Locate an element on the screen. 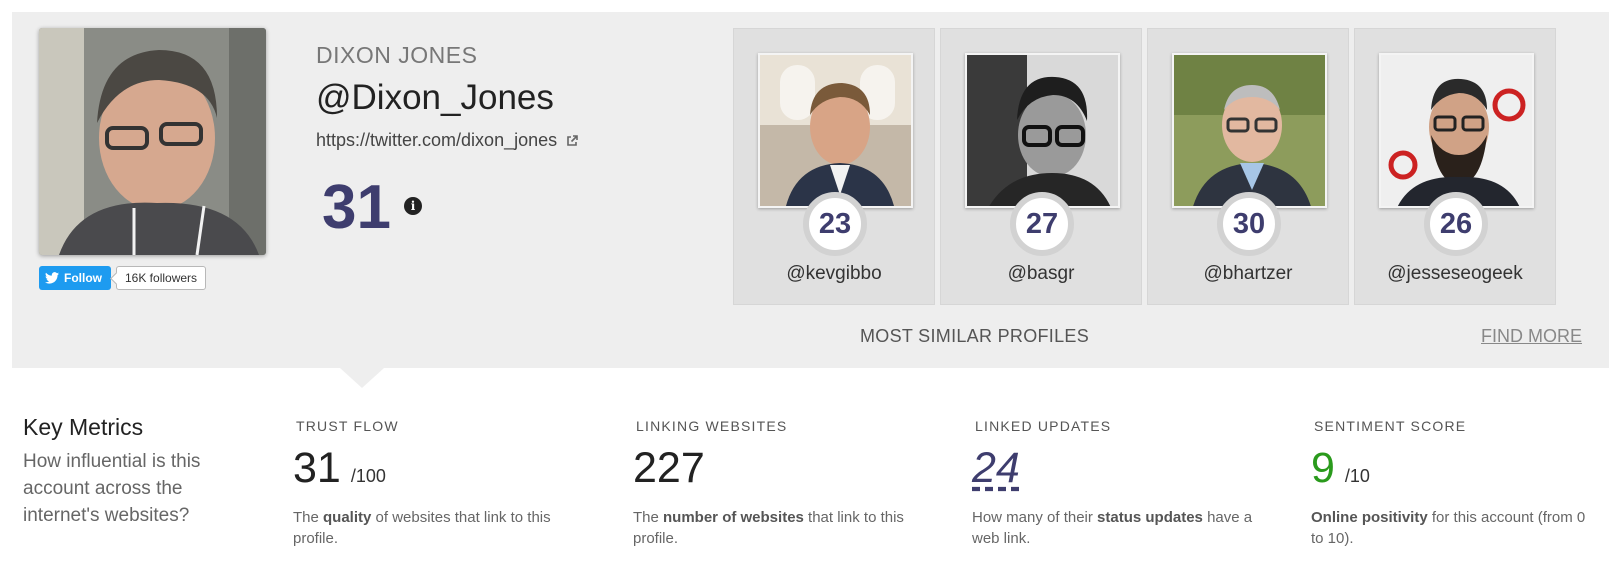 Image resolution: width=1621 pixels, height=584 pixels. similar-profile-handle: @basgr is located at coordinates (1041, 273).